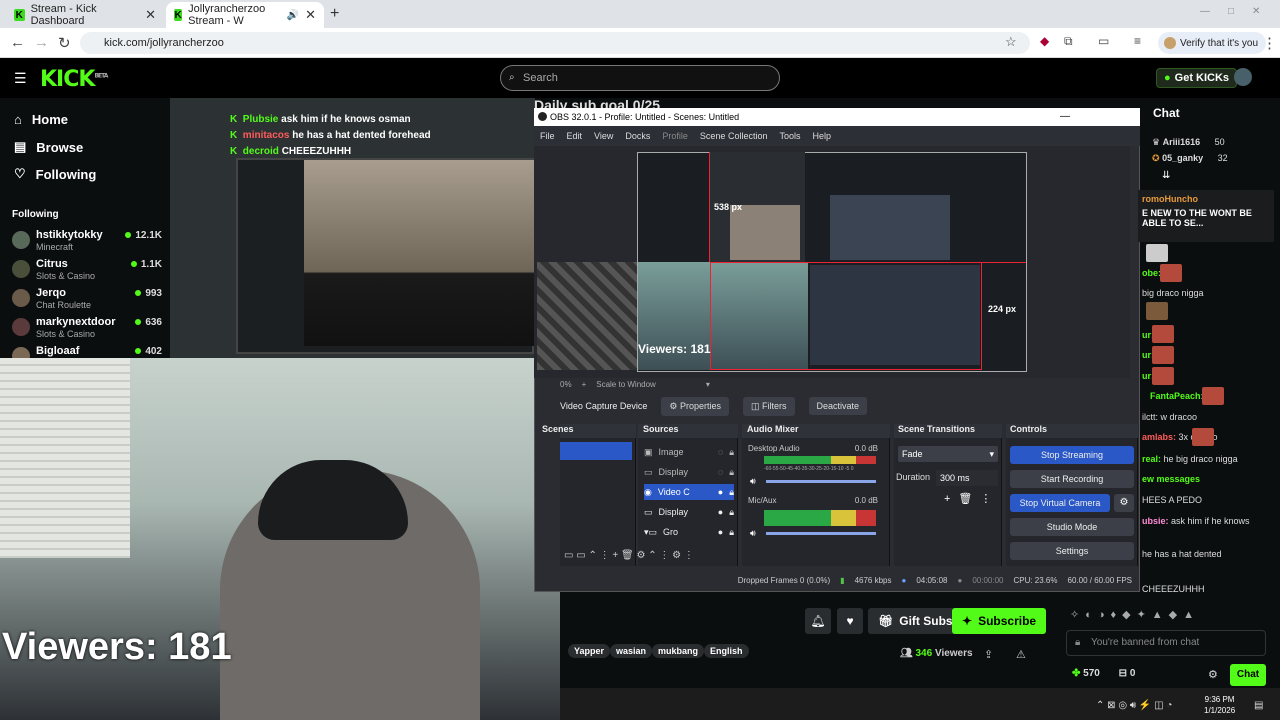 The image size is (1280, 720). What do you see at coordinates (1044, 41) in the screenshot?
I see `extension-shield-icon: ◆` at bounding box center [1044, 41].